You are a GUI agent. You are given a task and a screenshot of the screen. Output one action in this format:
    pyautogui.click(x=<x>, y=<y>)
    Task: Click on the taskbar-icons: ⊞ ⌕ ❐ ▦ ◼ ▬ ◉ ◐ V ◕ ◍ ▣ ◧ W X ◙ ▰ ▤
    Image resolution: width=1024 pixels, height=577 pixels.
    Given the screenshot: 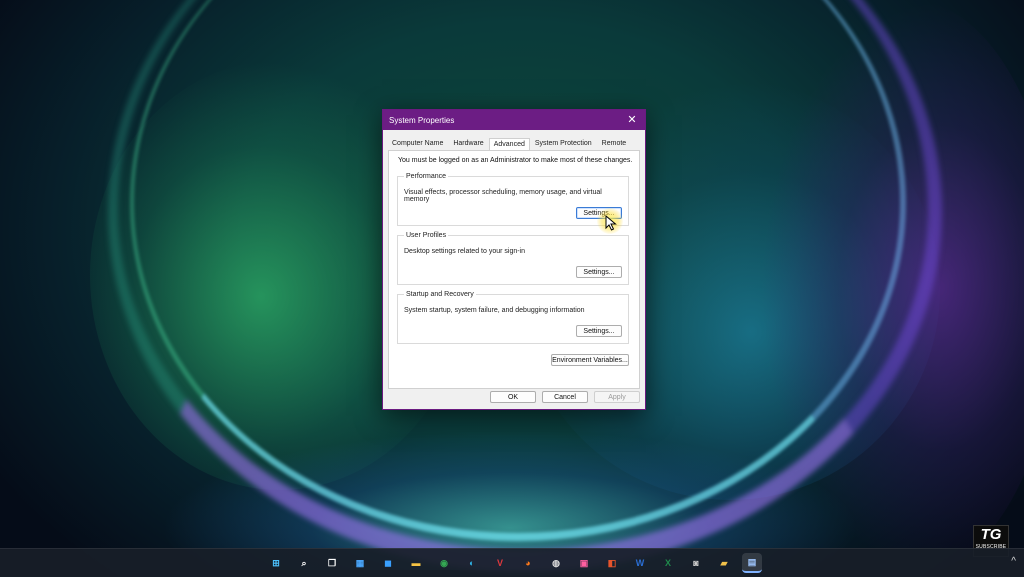 What is the action you would take?
    pyautogui.click(x=514, y=563)
    